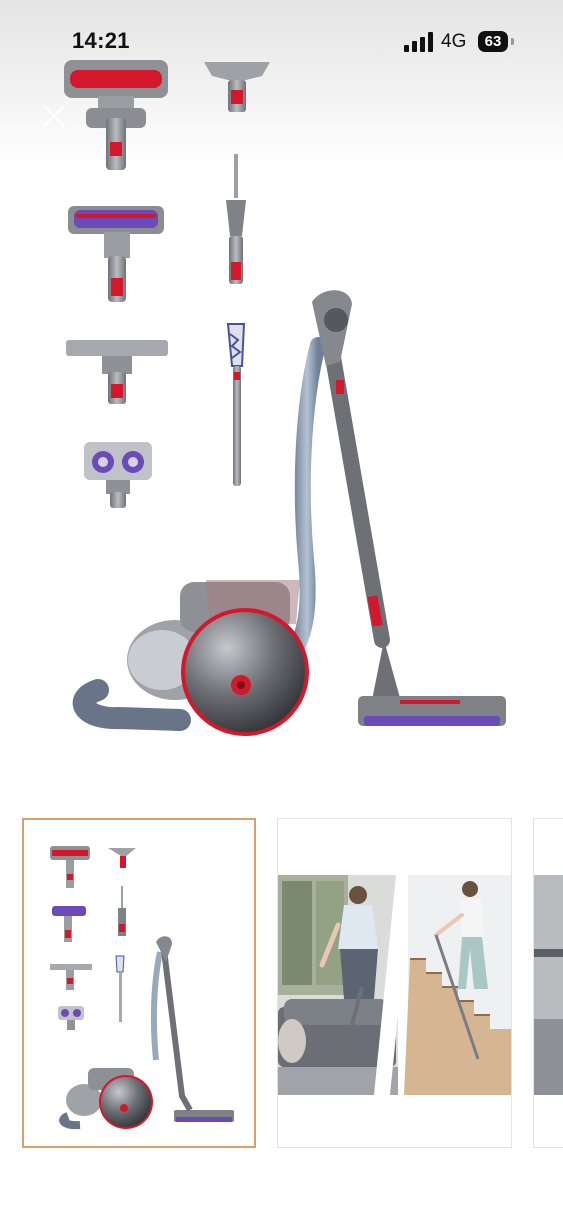 The height and width of the screenshot is (1219, 563). Describe the element at coordinates (454, 41) in the screenshot. I see `network-type: 4G` at that location.